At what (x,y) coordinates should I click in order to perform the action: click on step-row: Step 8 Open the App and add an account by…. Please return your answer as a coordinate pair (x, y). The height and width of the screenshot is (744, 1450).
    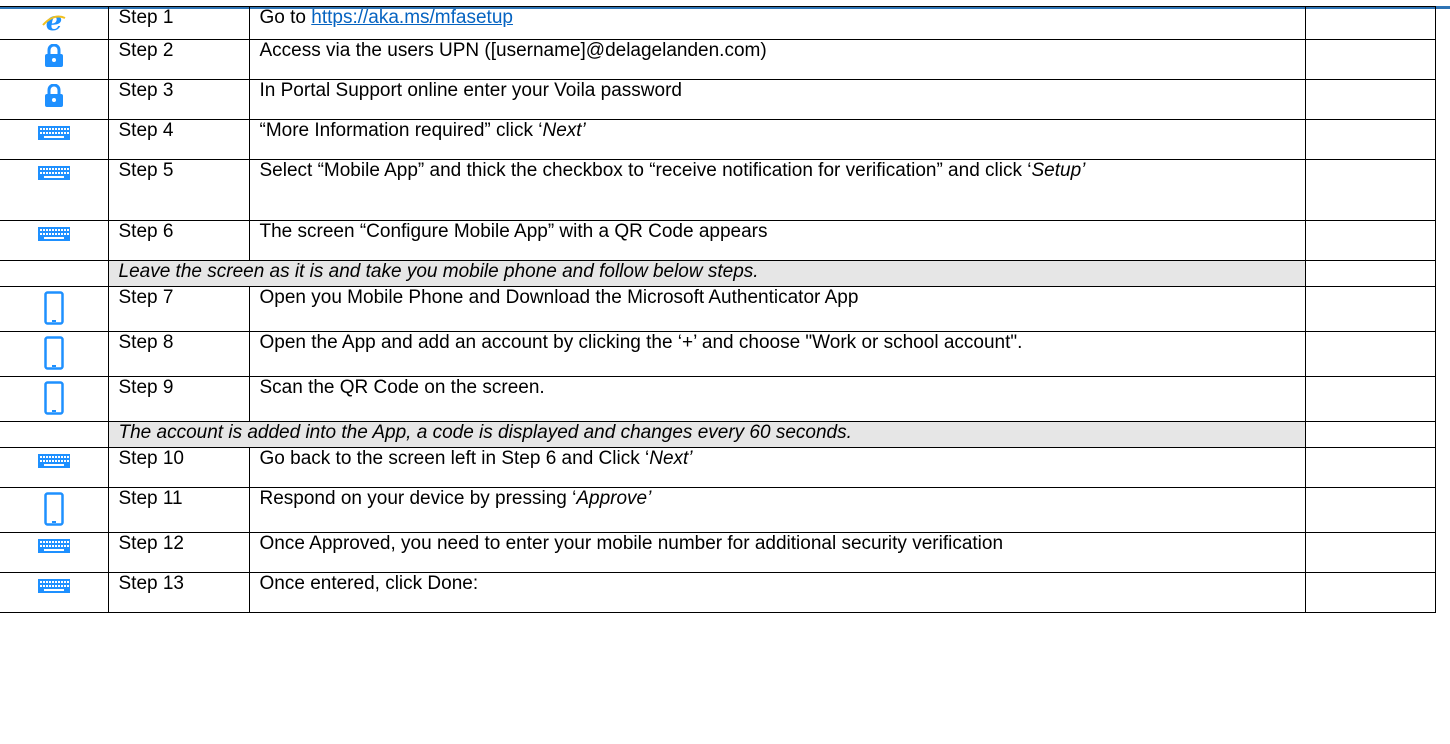
    Looking at the image, I should click on (718, 354).